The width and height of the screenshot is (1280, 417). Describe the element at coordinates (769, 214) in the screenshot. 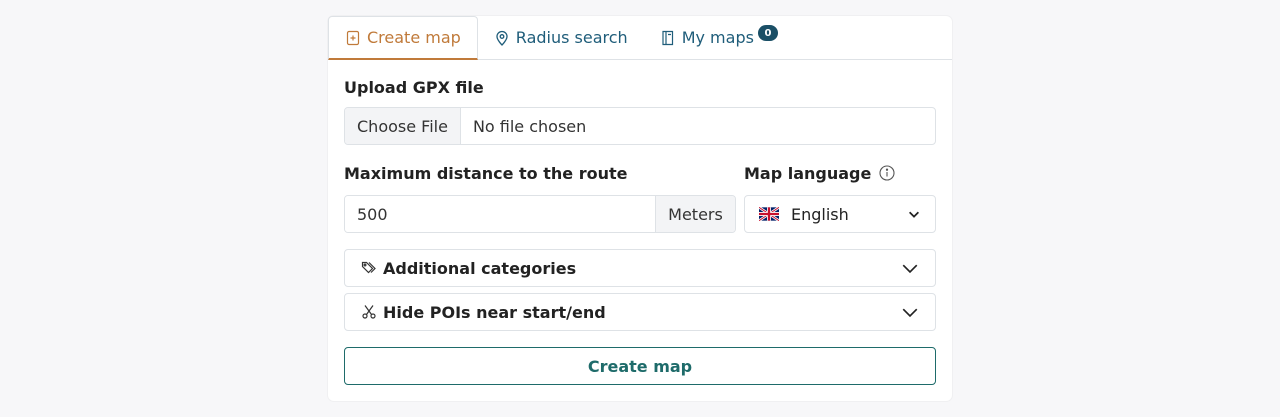

I see `uk-flag-icon` at that location.